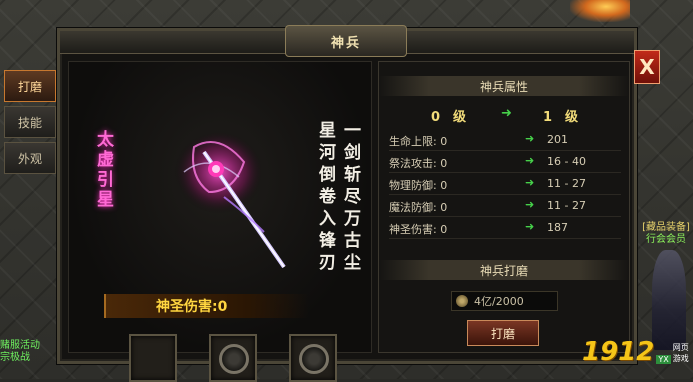  I want to click on event-link: 赌服活动, so click(20, 346).